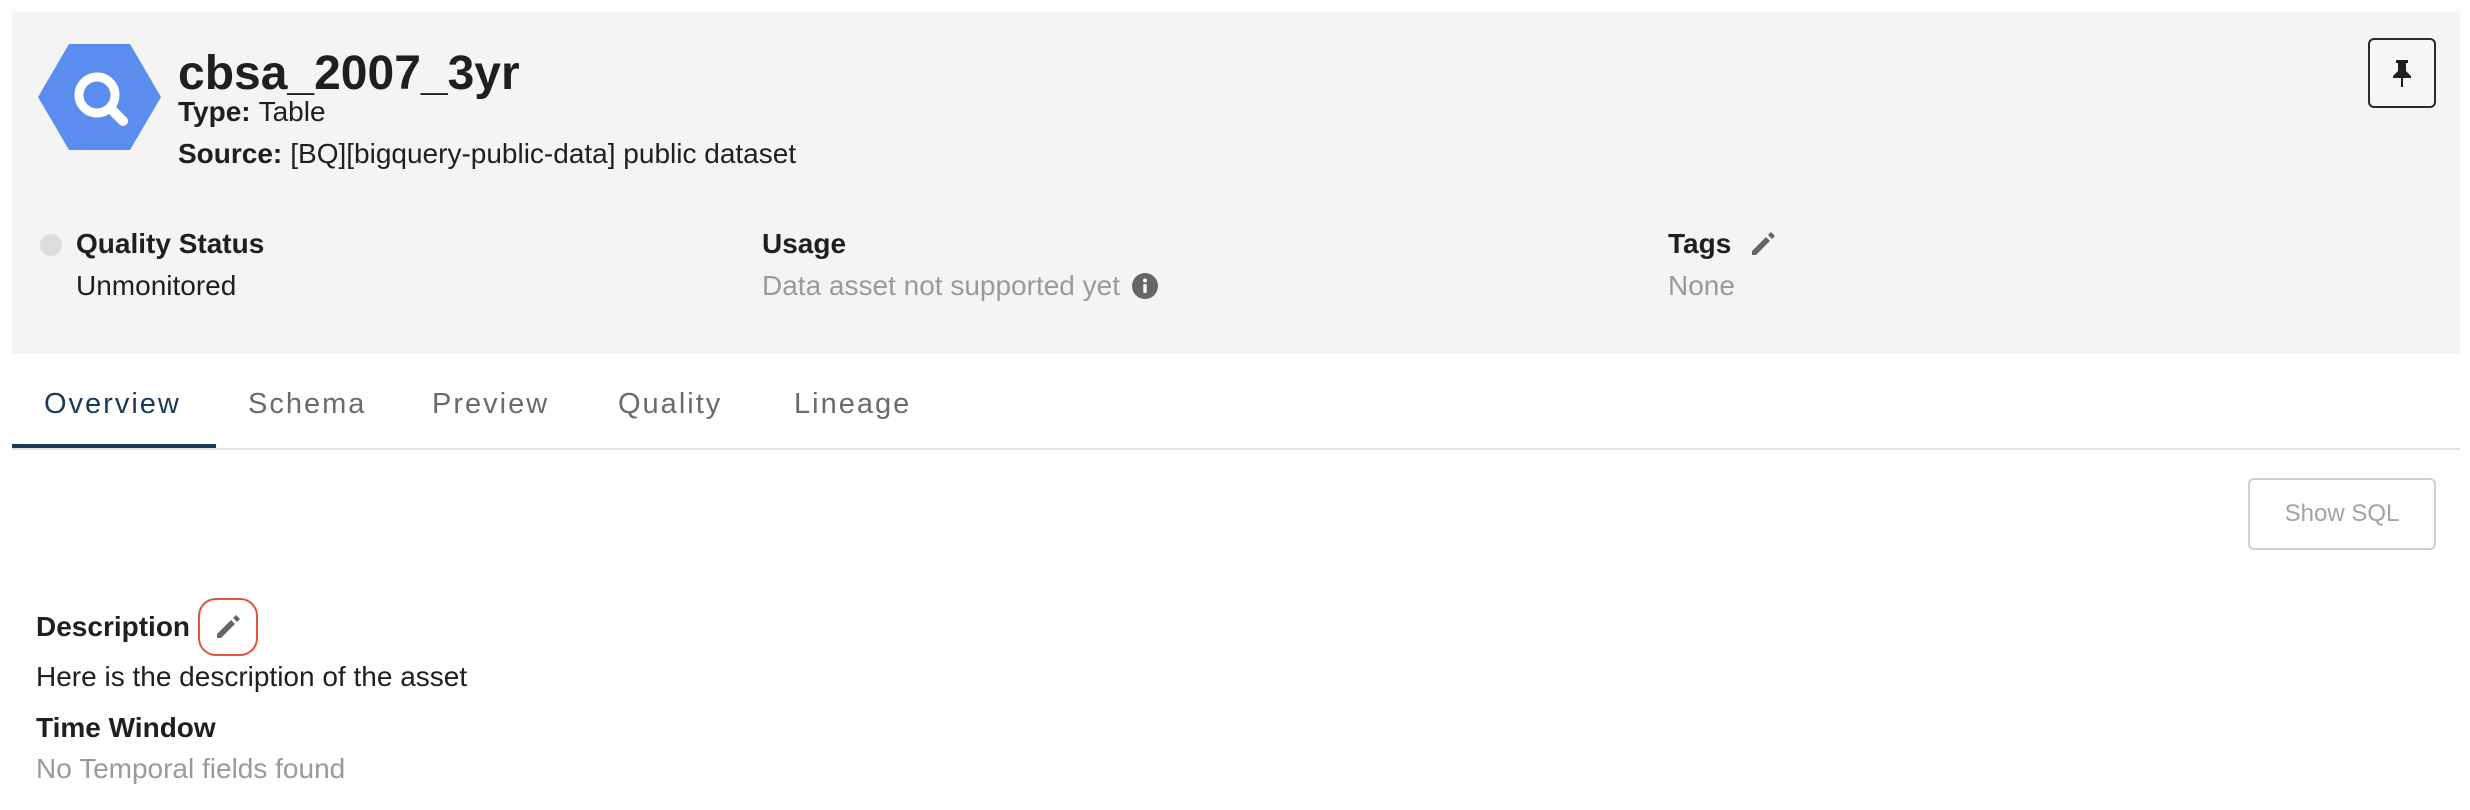  Describe the element at coordinates (170, 243) in the screenshot. I see `quality-status-label: Quality Status` at that location.